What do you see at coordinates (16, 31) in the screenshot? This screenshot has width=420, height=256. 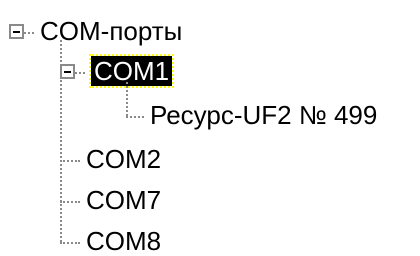 I see `root-collapse-toggle-icon` at bounding box center [16, 31].